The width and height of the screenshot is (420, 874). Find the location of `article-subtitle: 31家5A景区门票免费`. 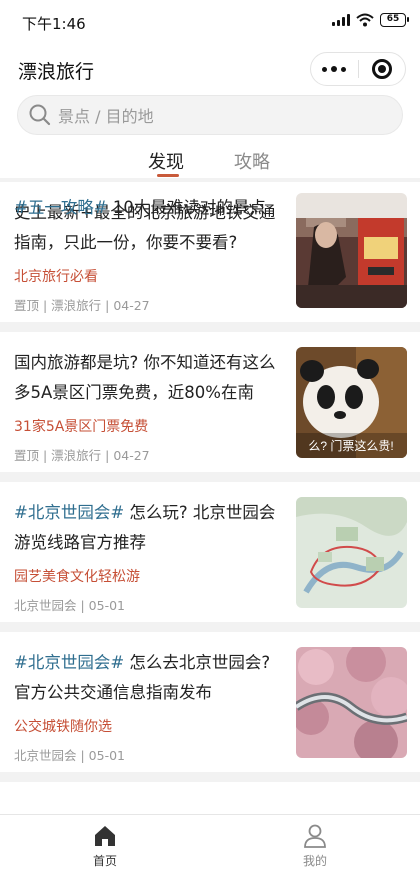

article-subtitle: 31家5A景区门票免费 is located at coordinates (81, 427).